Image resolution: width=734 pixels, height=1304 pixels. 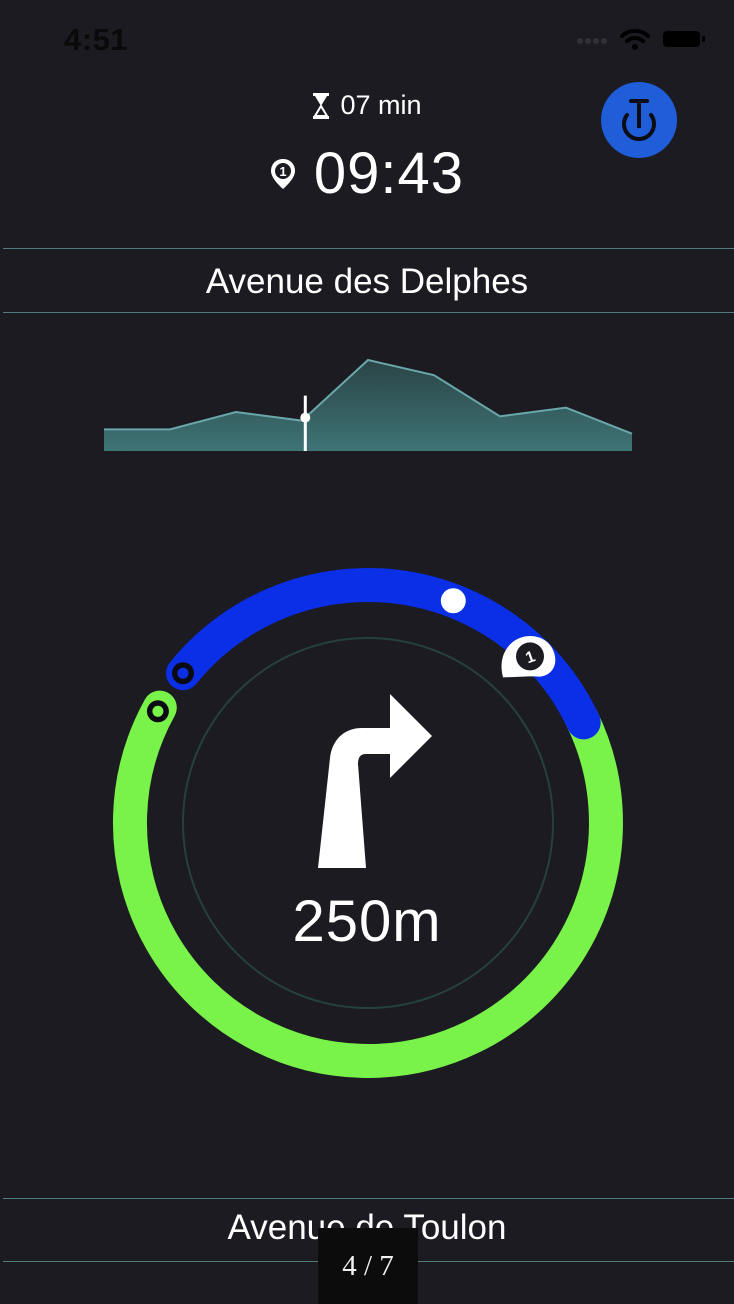 What do you see at coordinates (368, 1266) in the screenshot?
I see `page-indicator: 4 / 7` at bounding box center [368, 1266].